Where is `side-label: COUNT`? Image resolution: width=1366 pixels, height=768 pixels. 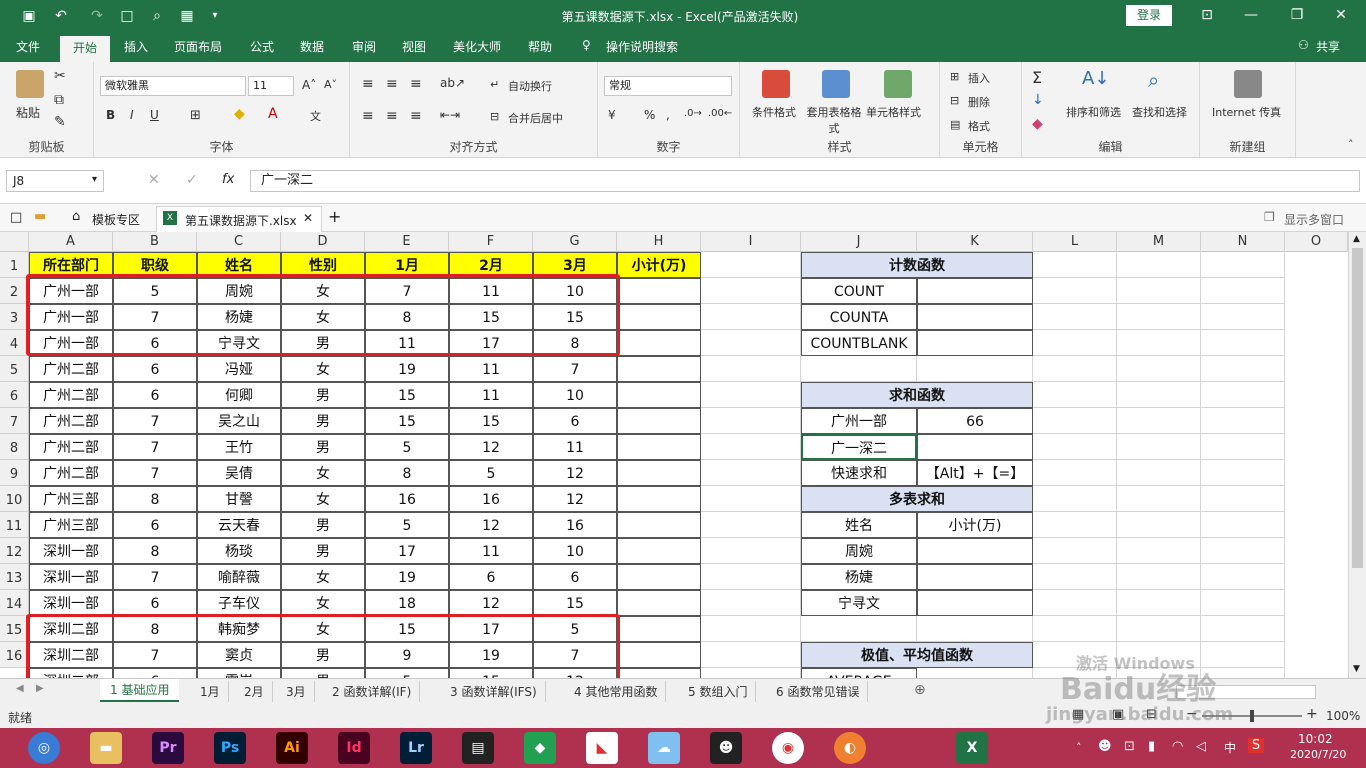 side-label: COUNT is located at coordinates (859, 291).